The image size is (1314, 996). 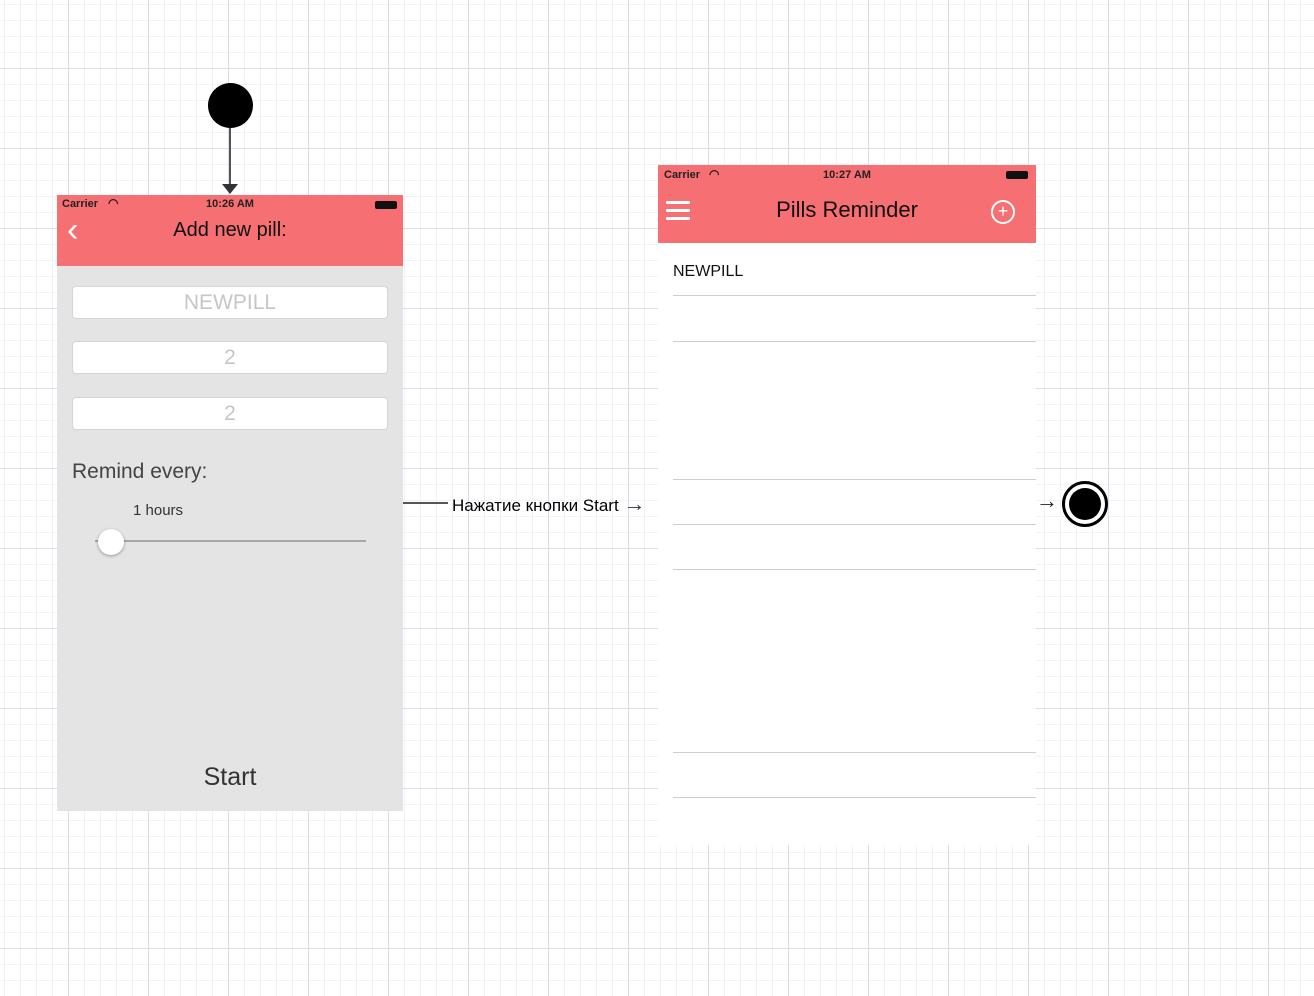 I want to click on dose-field: 2, so click(x=230, y=357).